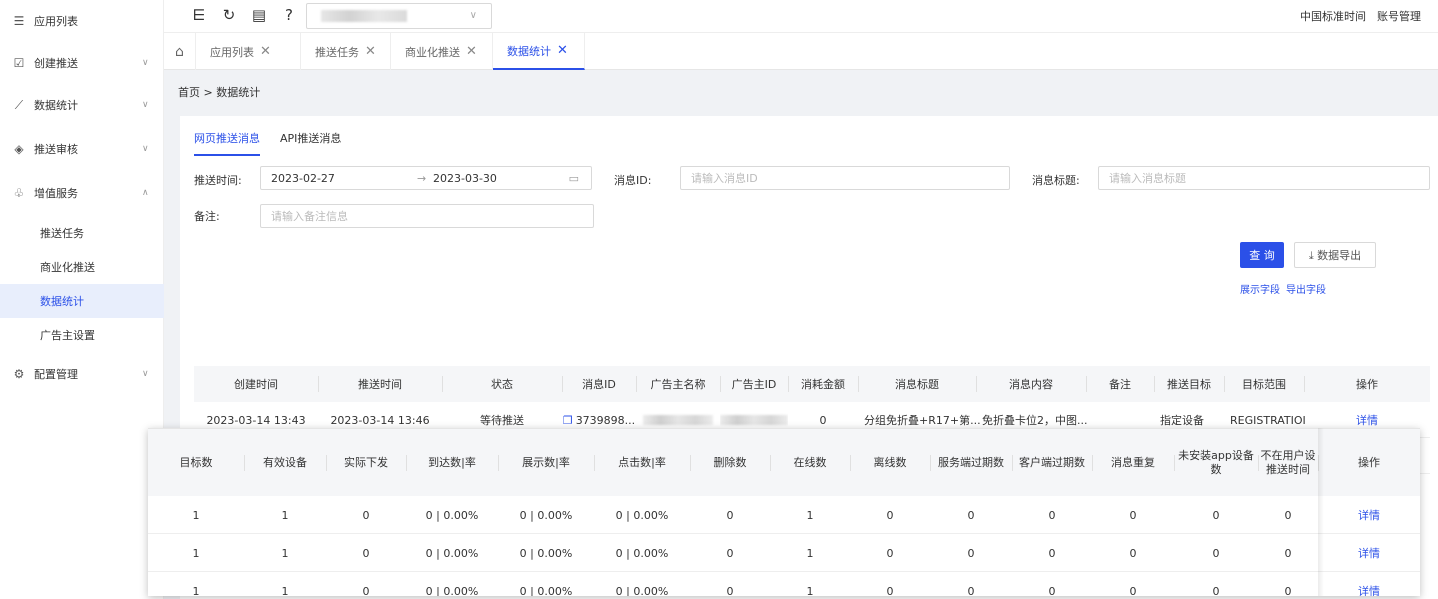 This screenshot has height=599, width=1438. What do you see at coordinates (784, 515) in the screenshot?
I see `table-row: 1 1 0 0 | 0.00% 0 | 0.00% 0 | 0.00% 0 1 0 0 0 0 0 0 详情` at bounding box center [784, 515].